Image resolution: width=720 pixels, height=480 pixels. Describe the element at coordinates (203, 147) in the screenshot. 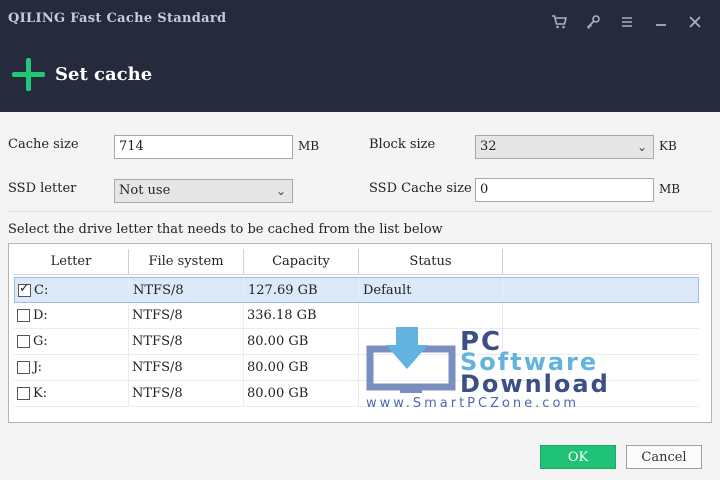

I see `cache-size-input: 714` at that location.